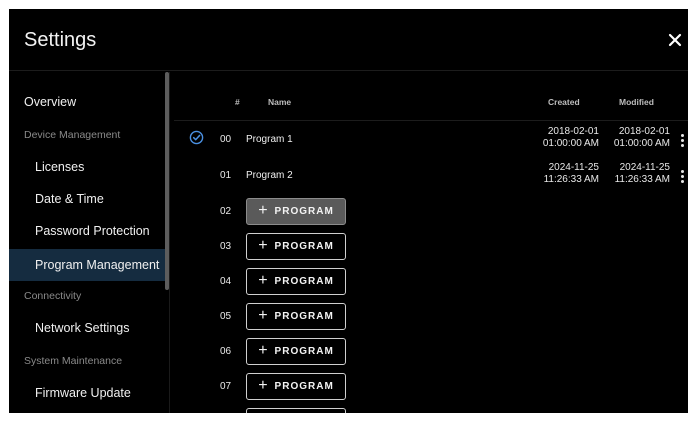  Describe the element at coordinates (431, 317) in the screenshot. I see `empty-slot-row: 05 + PROGRAM` at that location.